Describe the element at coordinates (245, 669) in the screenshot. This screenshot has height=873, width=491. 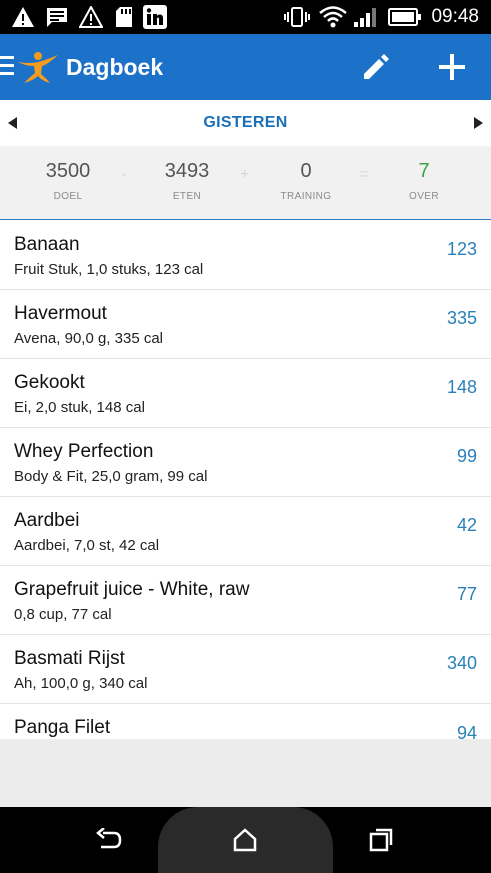
I see `list-item: Basmati Rijst Ah, 100,0 g, 340 cal 340` at that location.